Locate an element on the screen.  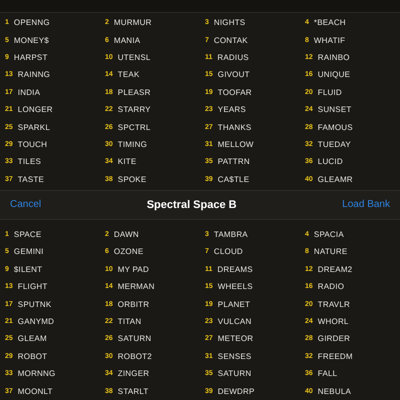
preset-name: WHORL is located at coordinates (333, 321).